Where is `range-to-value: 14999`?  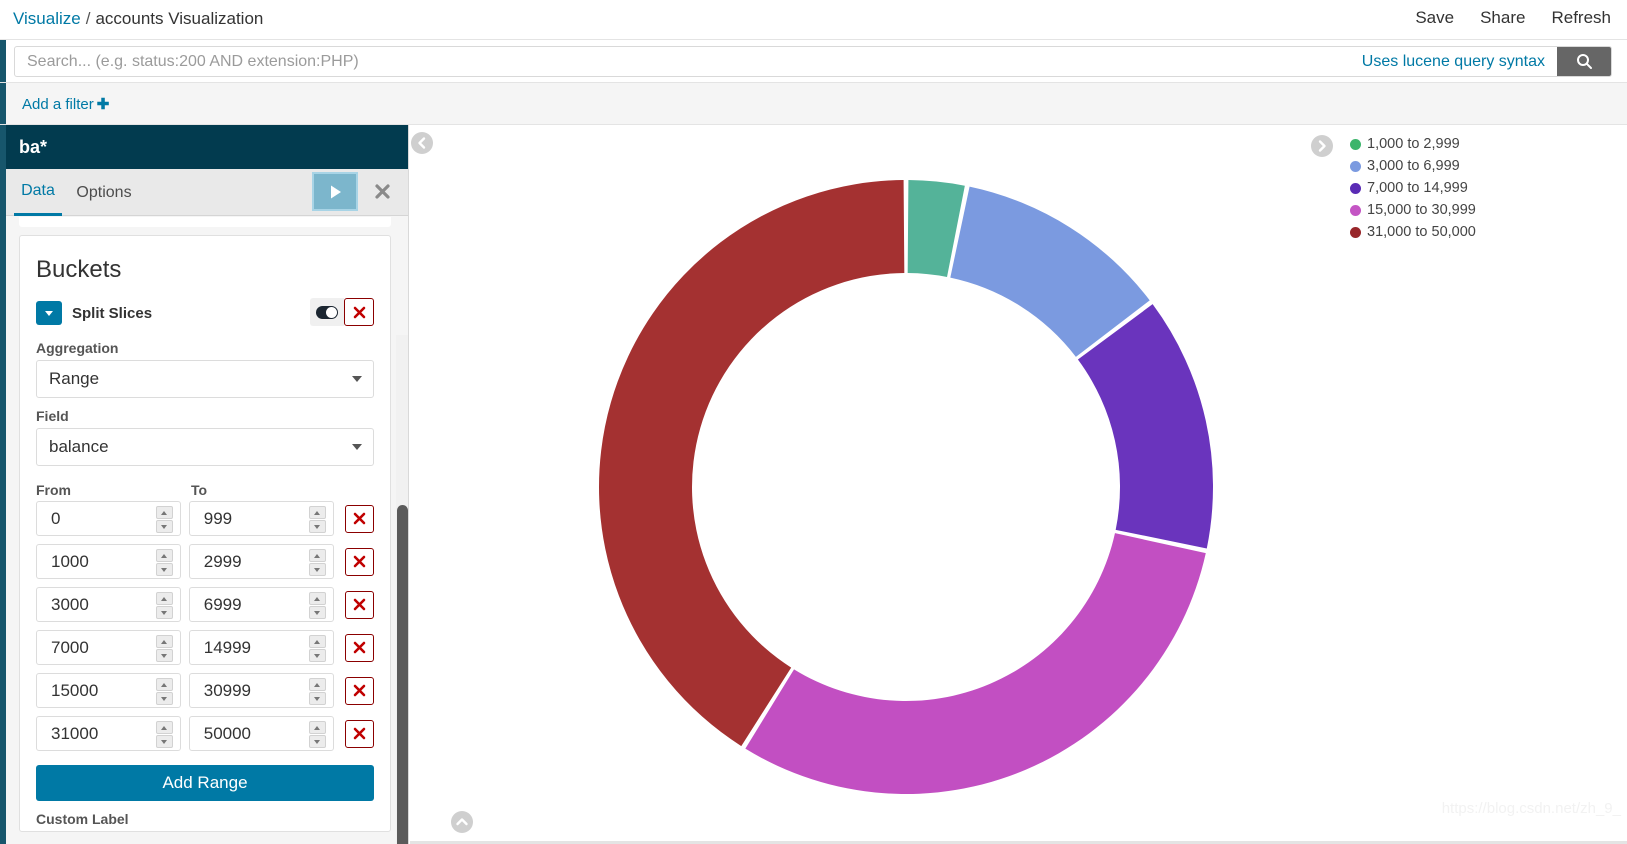
range-to-value: 14999 is located at coordinates (227, 647).